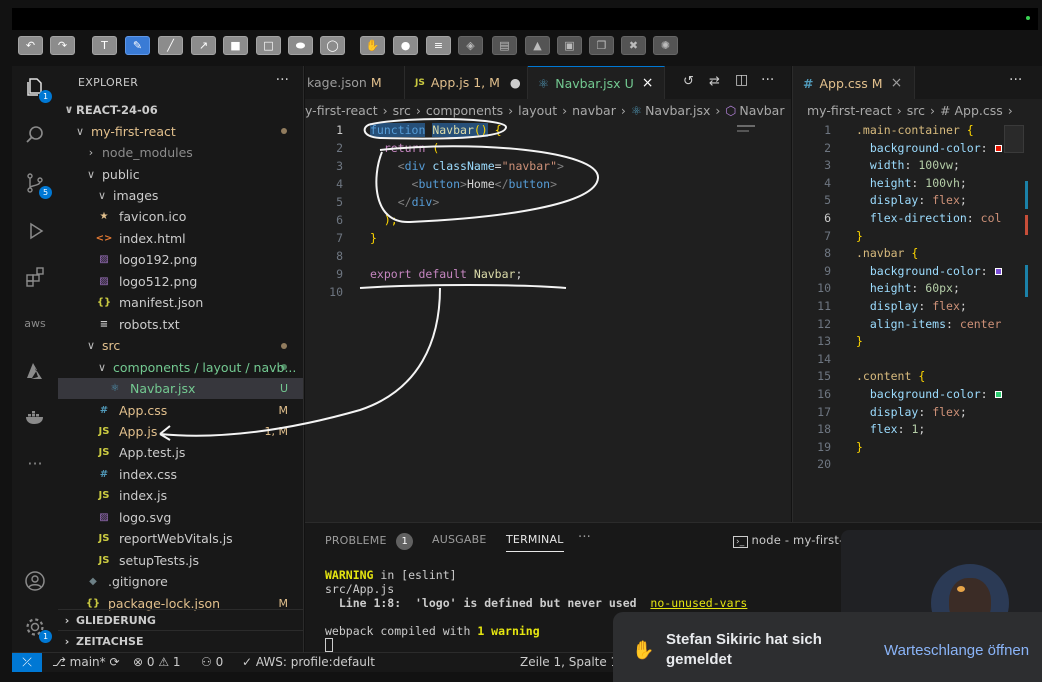  I want to click on annotation-arrow, so click(300, 362).